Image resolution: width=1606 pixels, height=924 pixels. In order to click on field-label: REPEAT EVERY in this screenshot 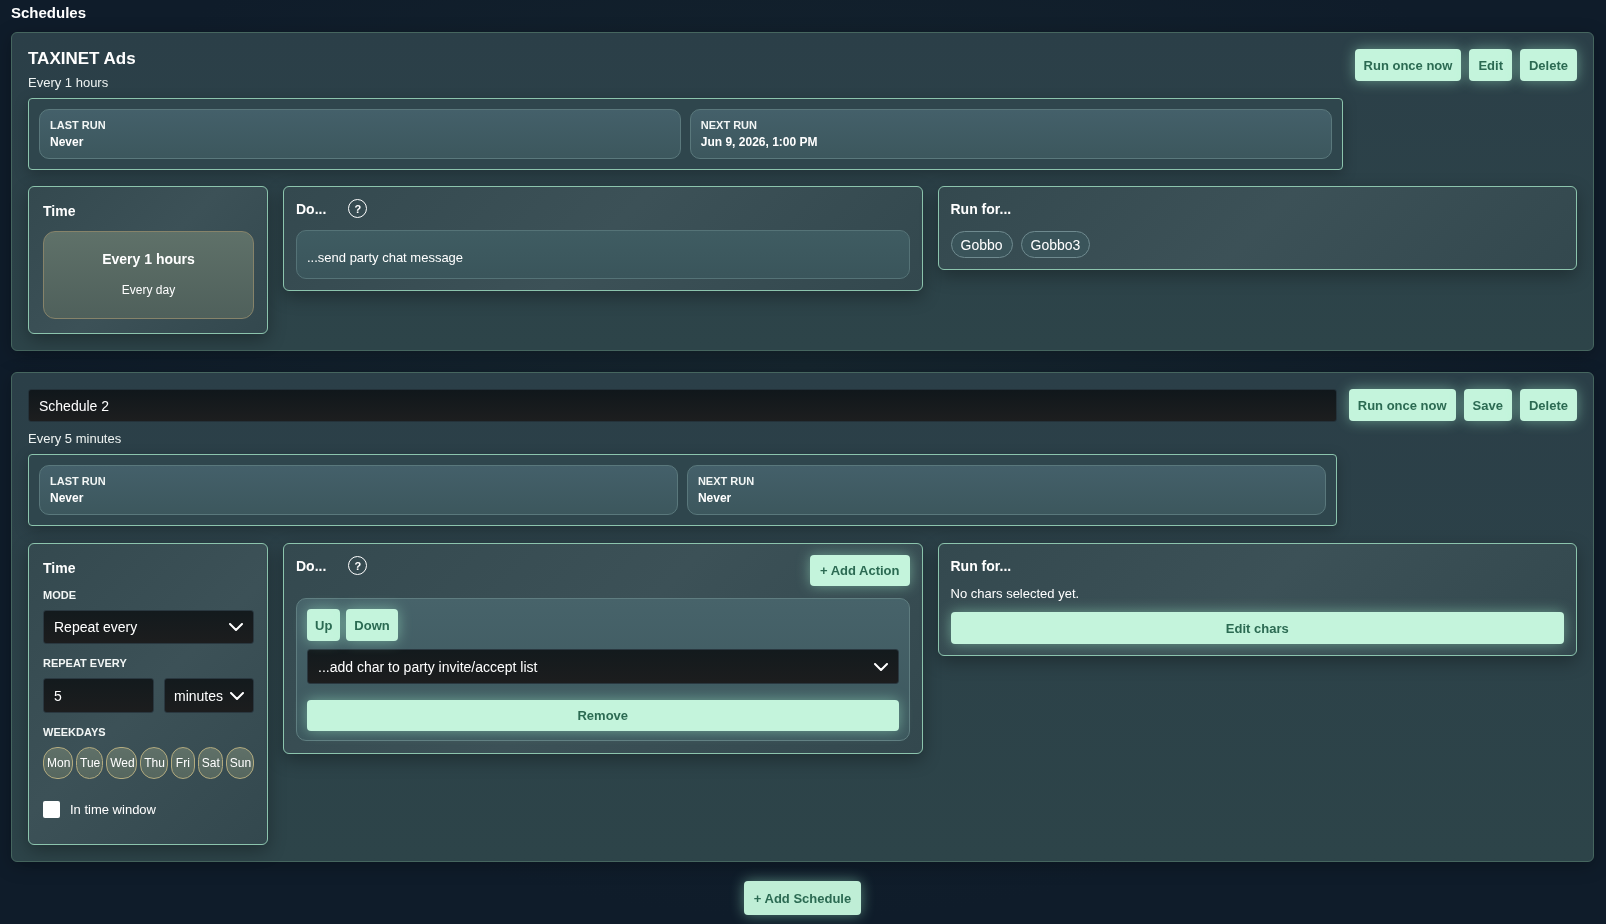, I will do `click(85, 663)`.